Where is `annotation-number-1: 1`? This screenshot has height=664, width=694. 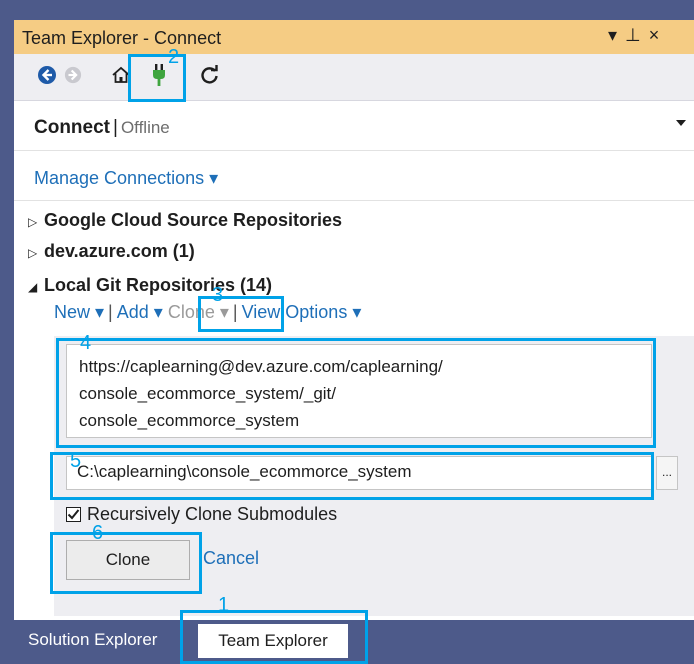
annotation-number-1: 1 is located at coordinates (224, 605).